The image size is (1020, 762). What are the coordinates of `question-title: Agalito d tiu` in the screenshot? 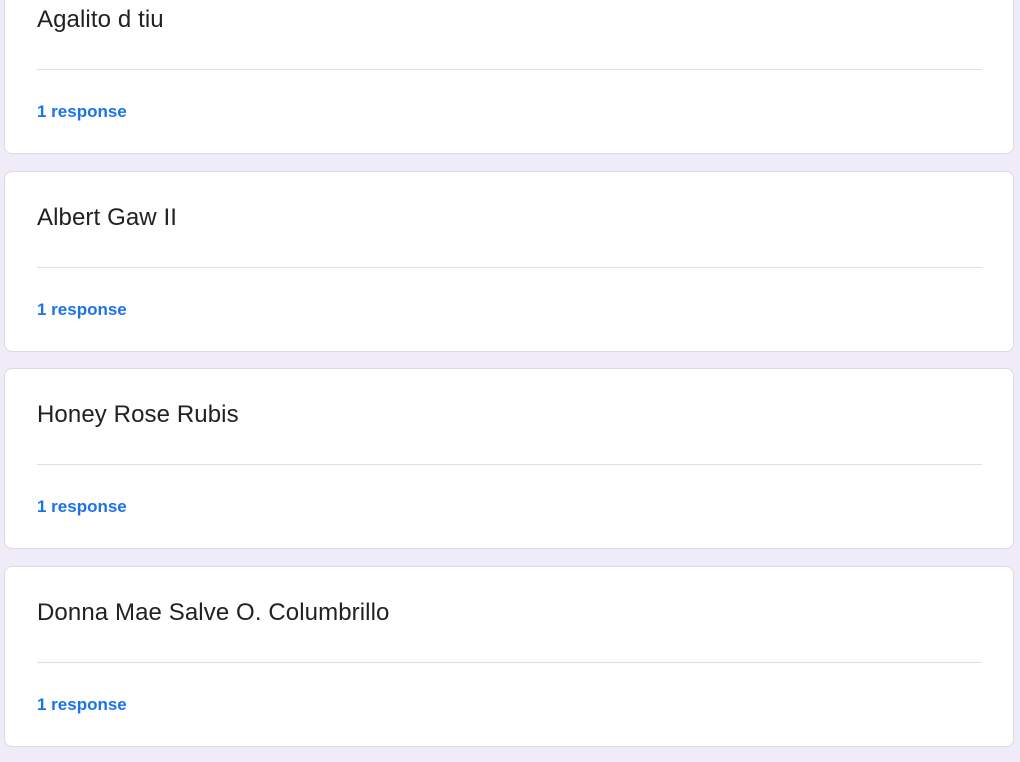 It's located at (100, 19).